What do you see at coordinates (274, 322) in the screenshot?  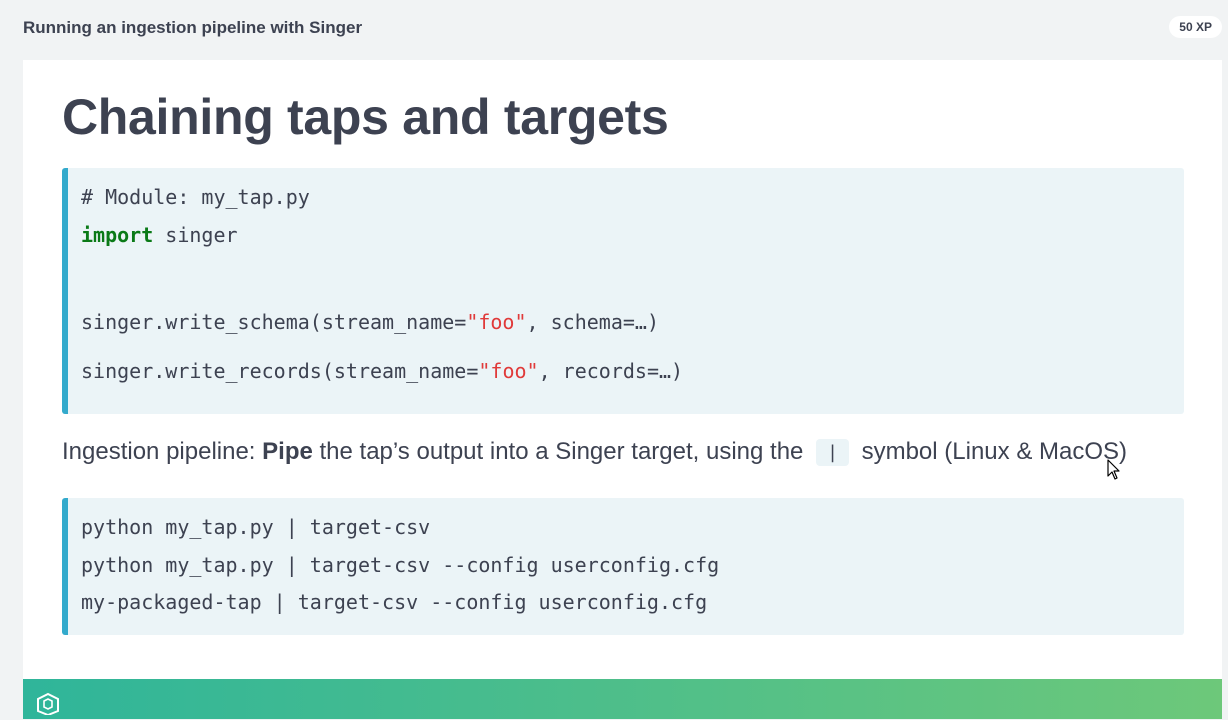 I see `code-text: singer.write_schema(stream_name=` at bounding box center [274, 322].